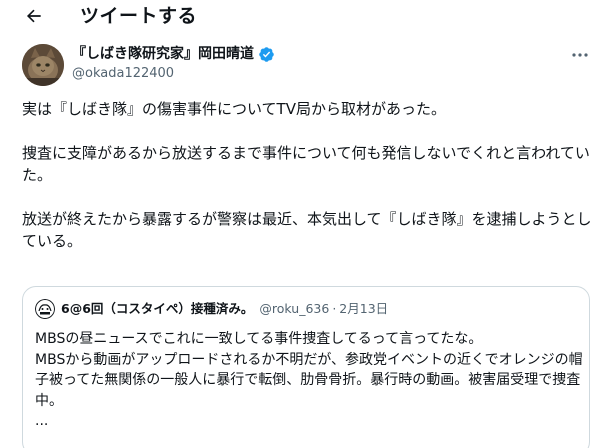  What do you see at coordinates (259, 339) in the screenshot?
I see `quoted-line: MBSの昼ニュースでこれに一致してる事件捜査してるって言ってたな。` at bounding box center [259, 339].